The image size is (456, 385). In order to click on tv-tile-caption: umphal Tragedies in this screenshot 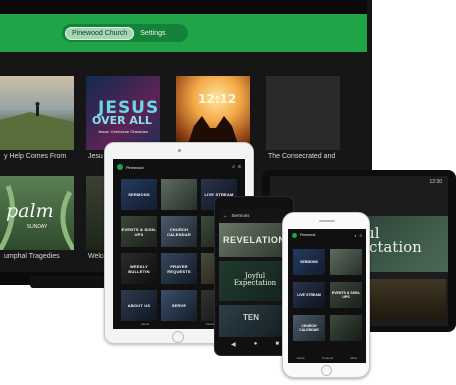, I will do `click(32, 256)`.